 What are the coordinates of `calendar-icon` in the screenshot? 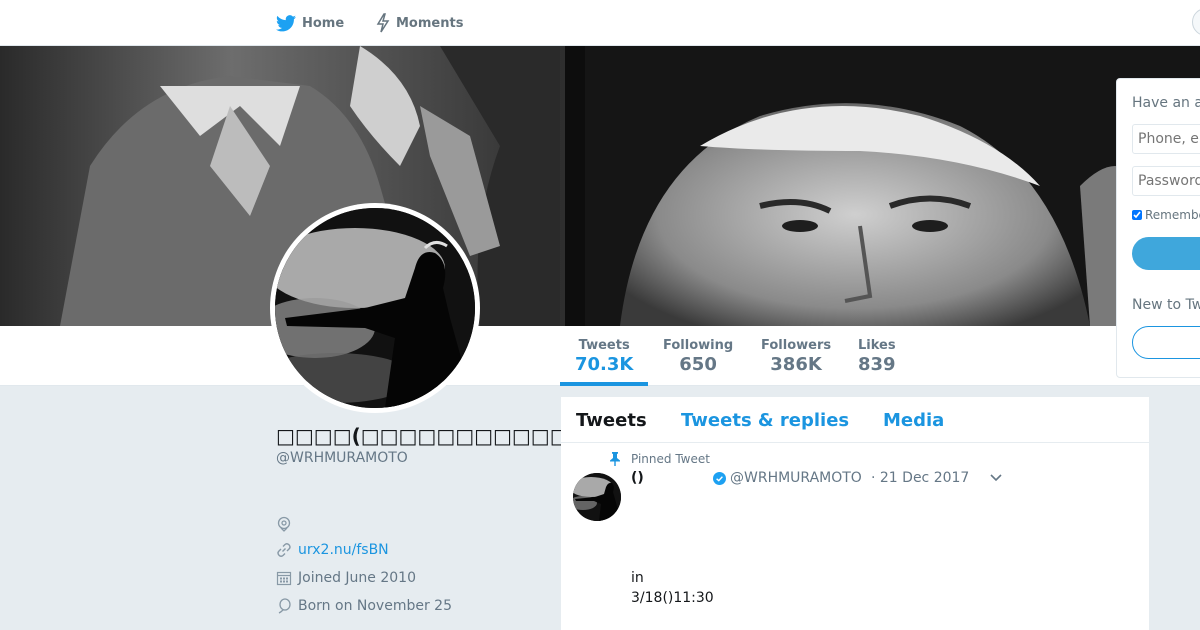 It's located at (284, 578).